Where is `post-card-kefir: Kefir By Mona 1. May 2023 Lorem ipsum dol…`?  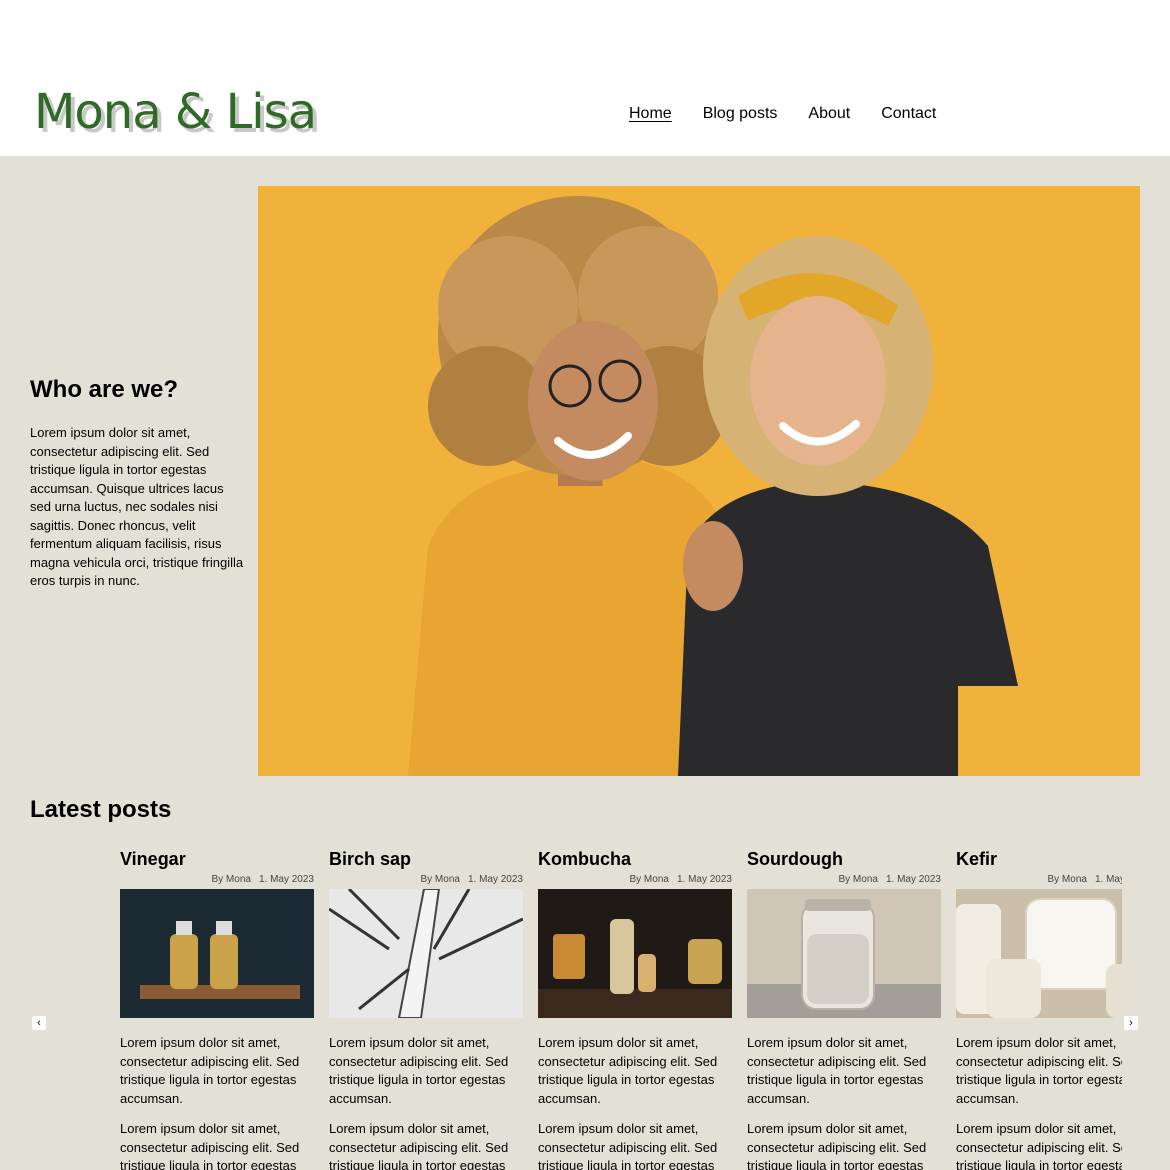
post-card-kefir: Kefir By Mona 1. May 2023 Lorem ipsum dol… is located at coordinates (1039, 1008).